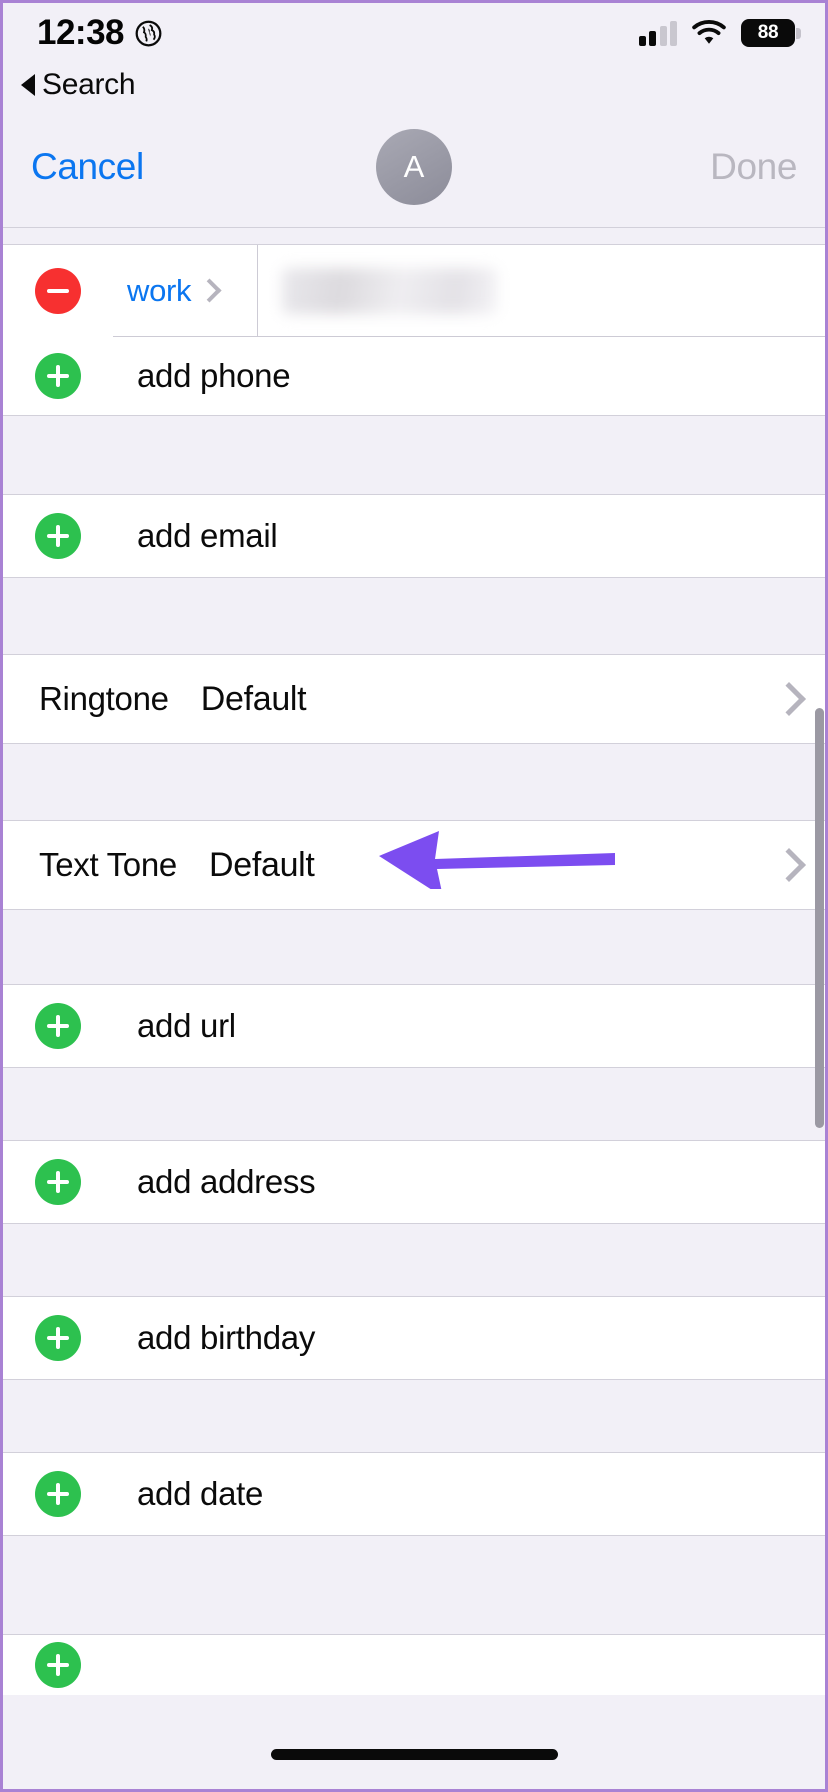  I want to click on back-to-search-button: Search, so click(414, 85).